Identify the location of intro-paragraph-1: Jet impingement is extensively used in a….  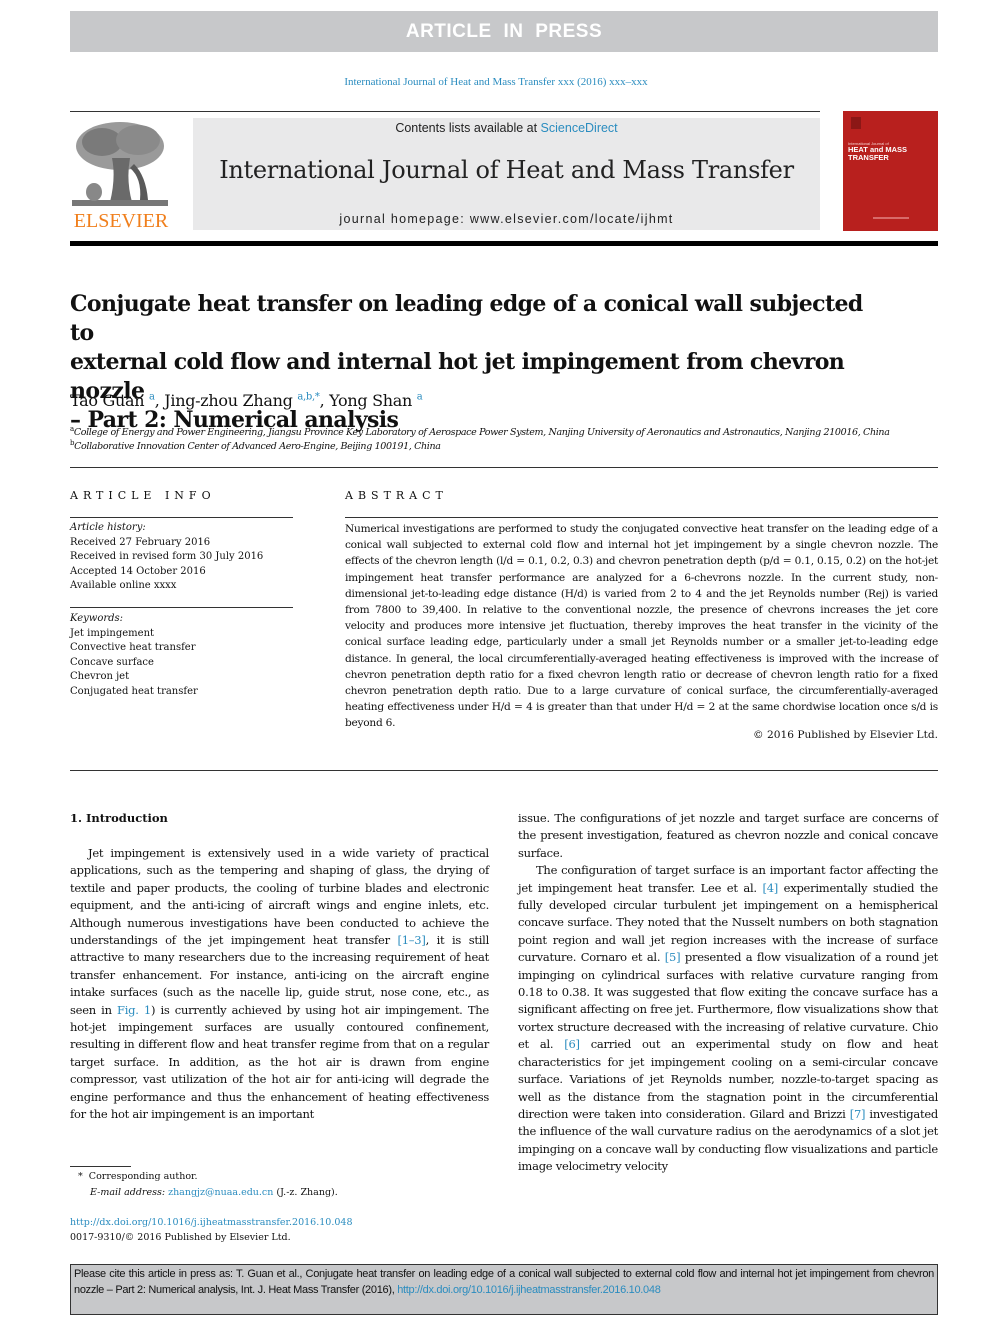
(279, 984).